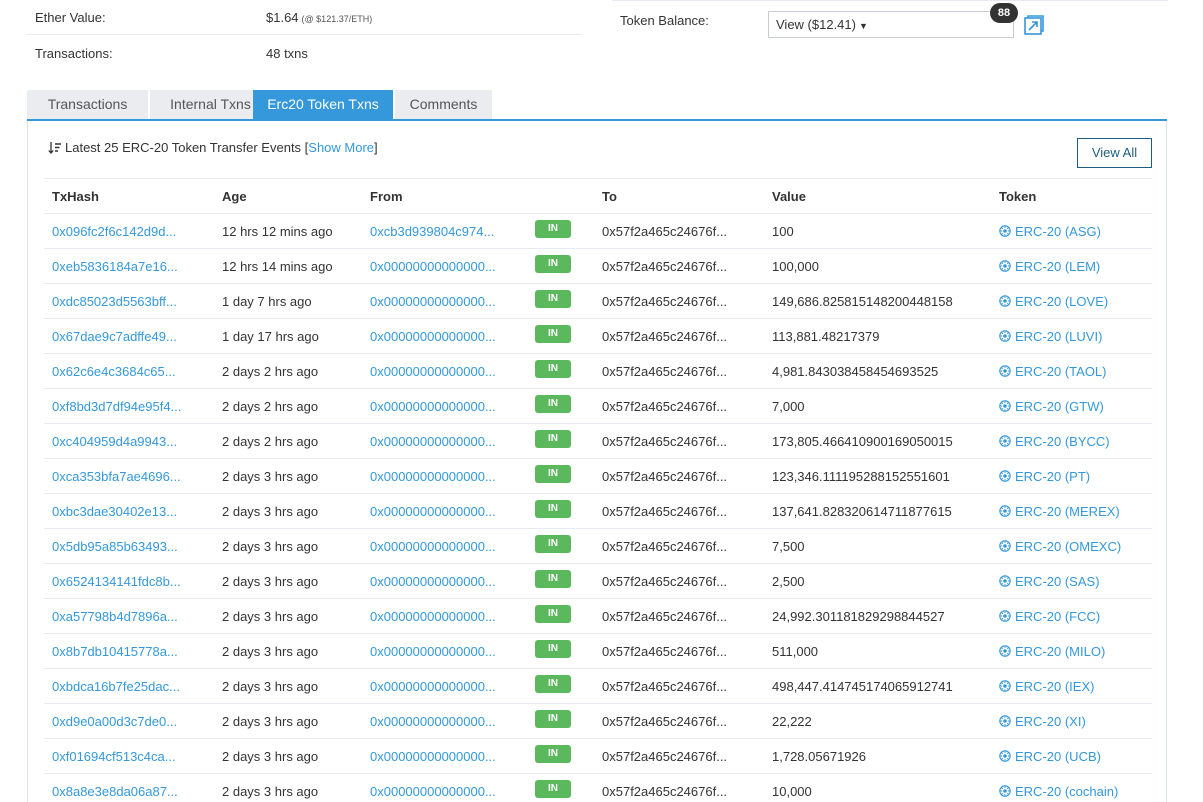  Describe the element at coordinates (87, 104) in the screenshot. I see `tab-transactions: Transactions` at that location.